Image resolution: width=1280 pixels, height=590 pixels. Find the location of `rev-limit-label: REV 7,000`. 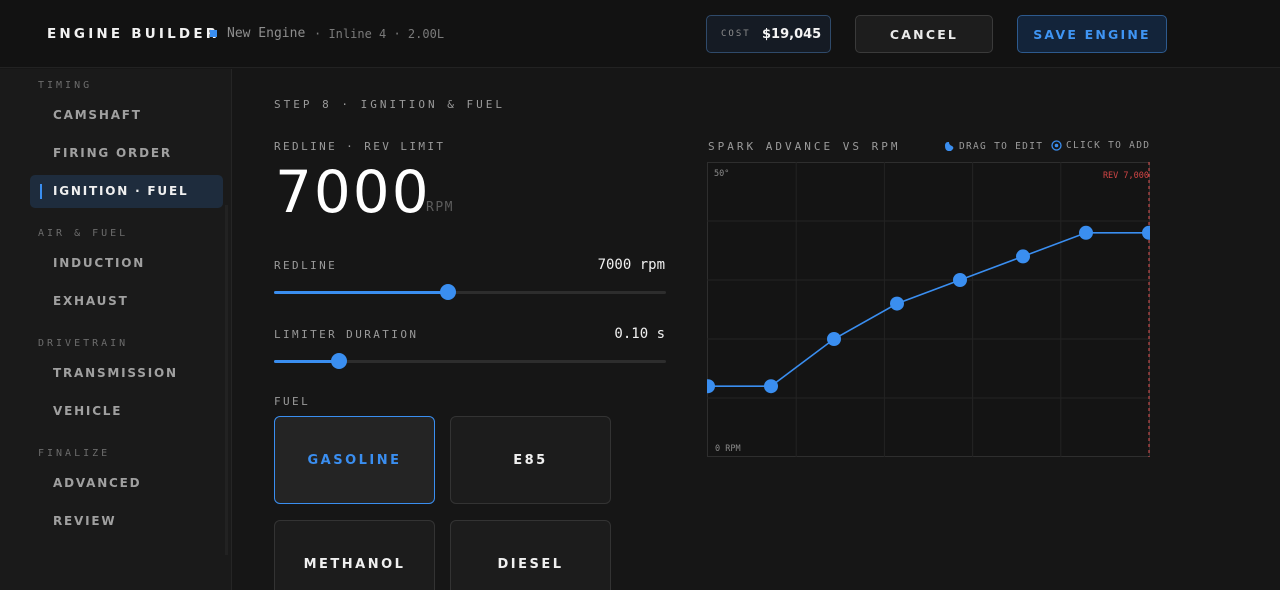

rev-limit-label: REV 7,000 is located at coordinates (1126, 176).